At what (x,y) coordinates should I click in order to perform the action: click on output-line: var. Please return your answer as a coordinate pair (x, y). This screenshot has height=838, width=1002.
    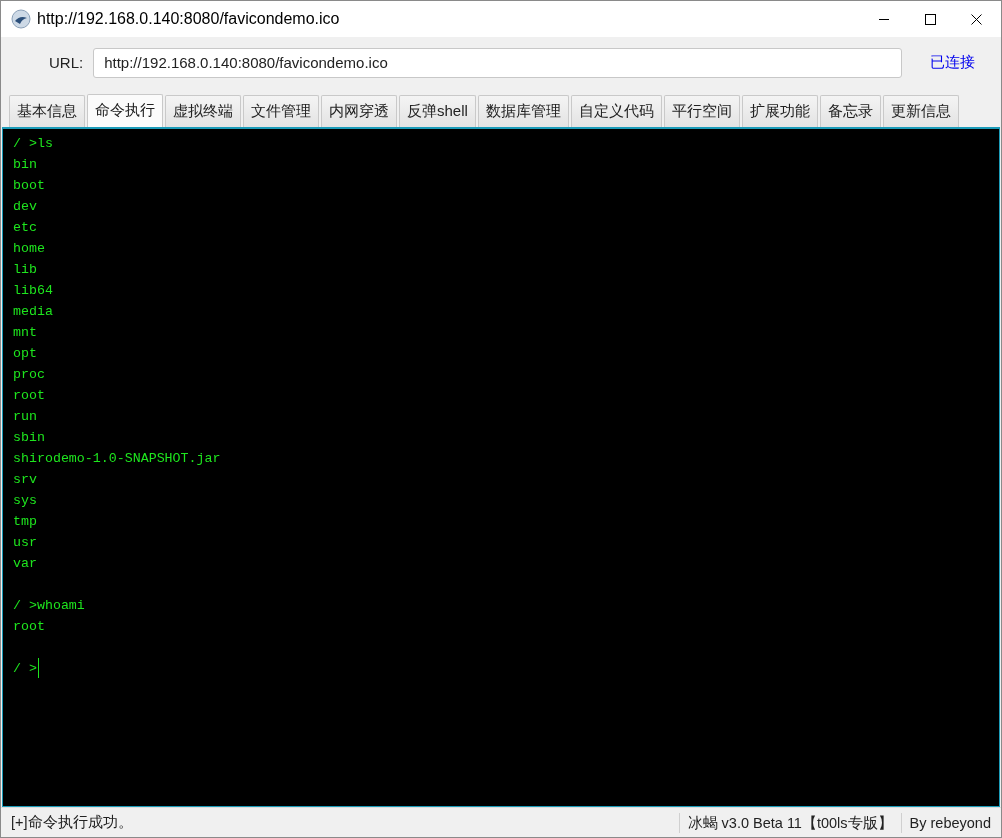
    Looking at the image, I should click on (25, 563).